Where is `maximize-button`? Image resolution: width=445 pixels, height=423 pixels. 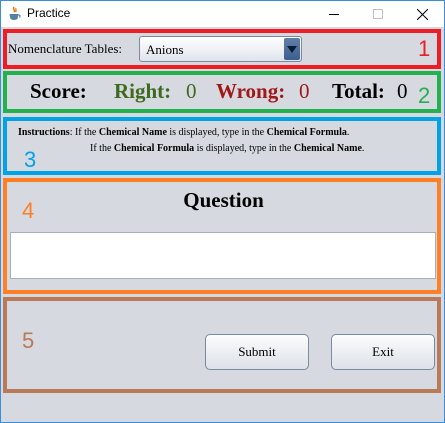 maximize-button is located at coordinates (378, 14).